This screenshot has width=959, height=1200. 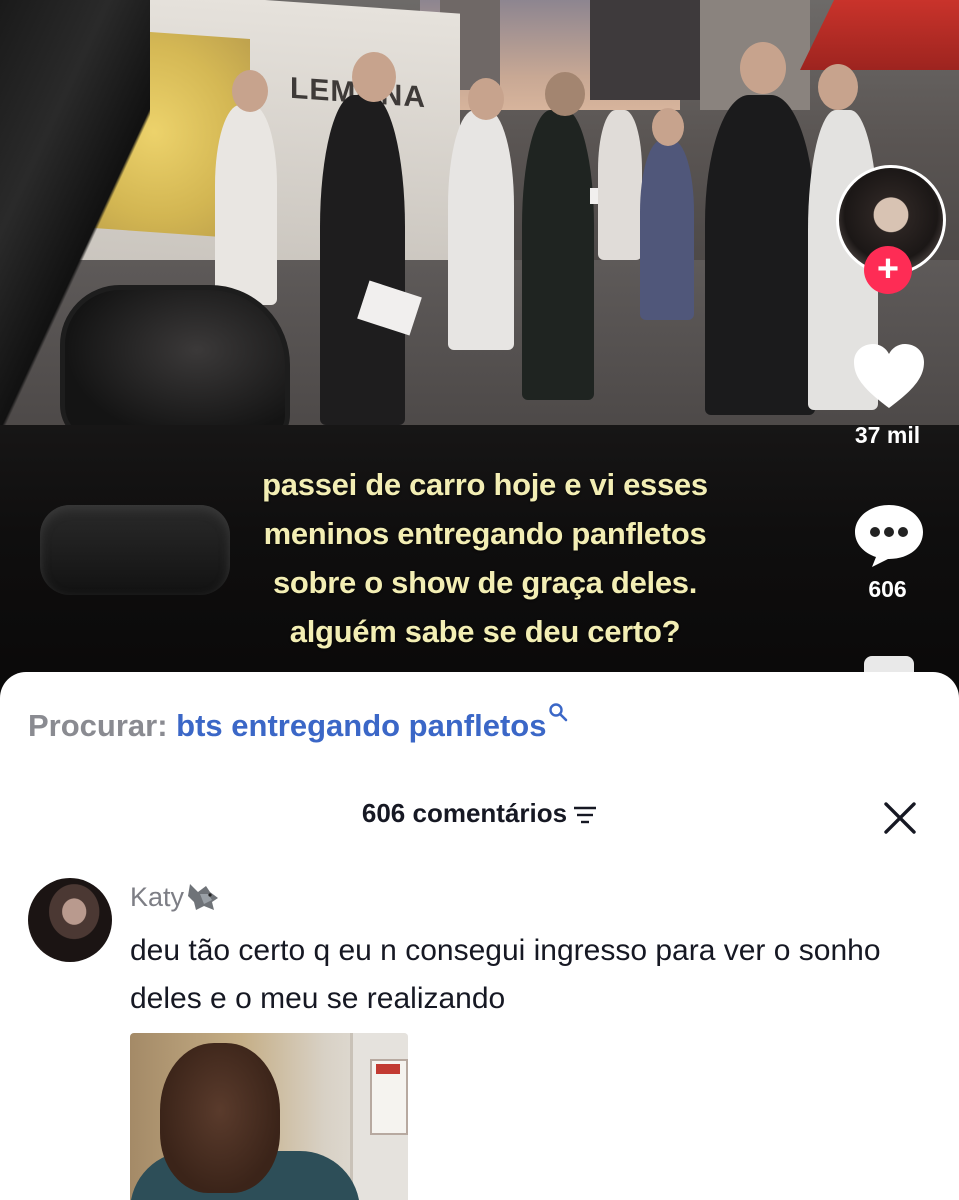 I want to click on commenter-avatar, so click(x=70, y=920).